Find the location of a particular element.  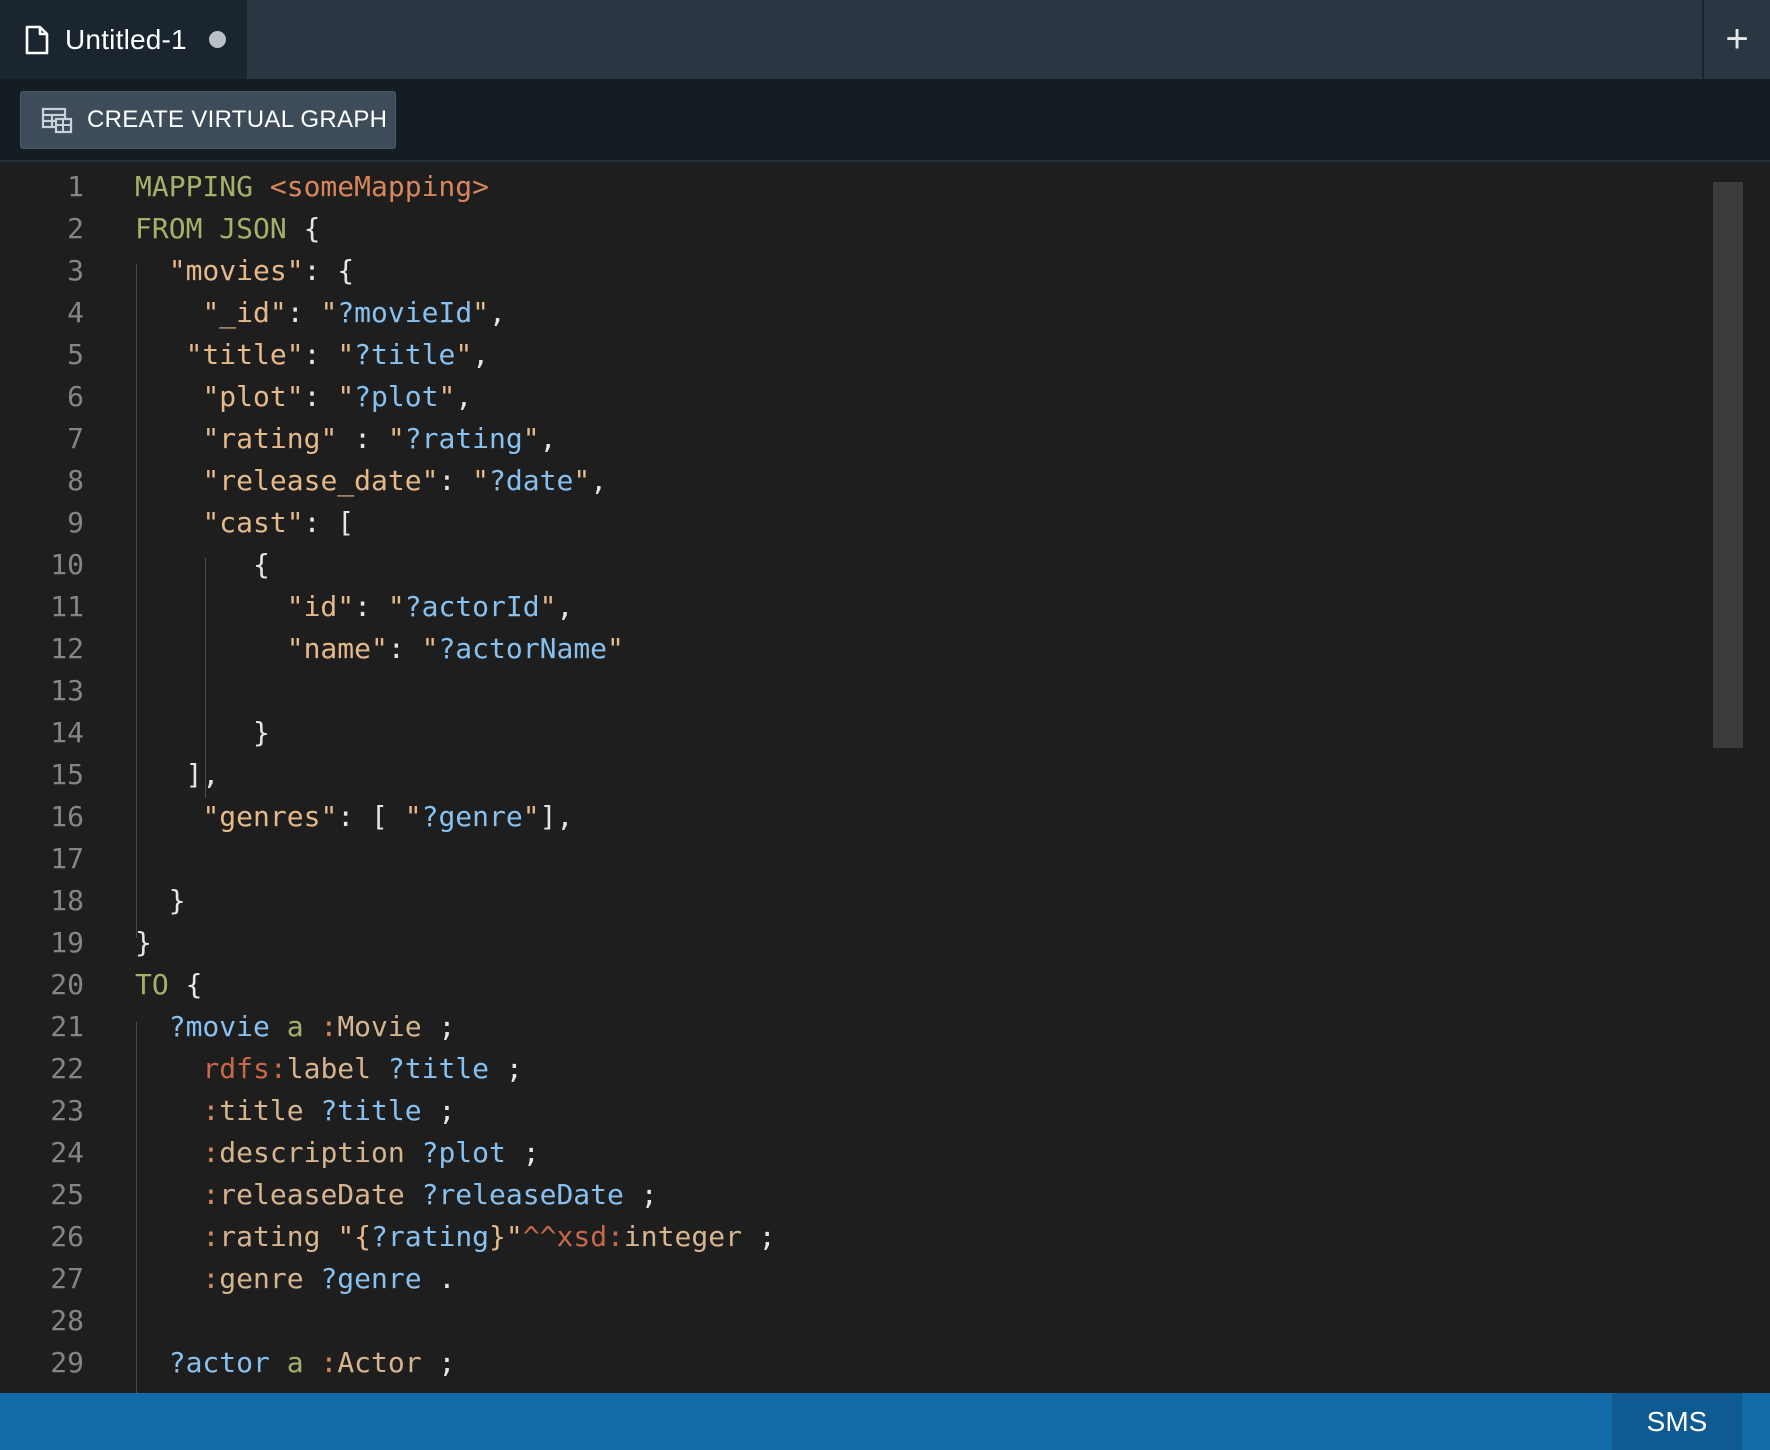

code-line: 3 "movies": { is located at coordinates (850, 271).